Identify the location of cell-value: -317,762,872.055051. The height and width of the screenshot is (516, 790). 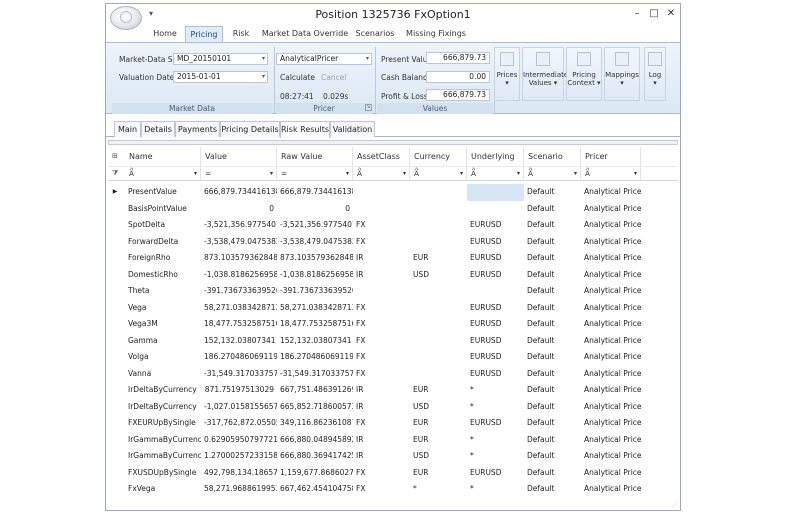
(239, 423).